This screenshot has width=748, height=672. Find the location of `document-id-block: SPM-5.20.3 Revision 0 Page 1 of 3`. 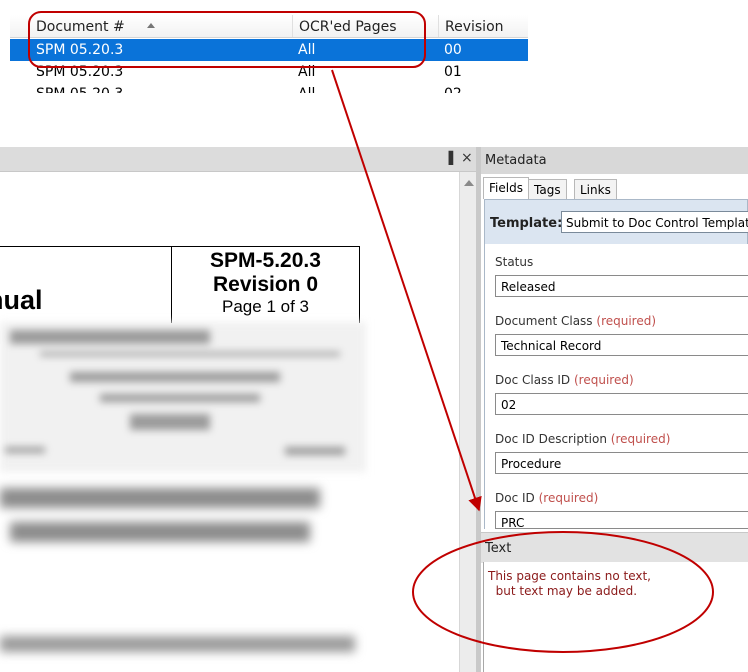

document-id-block: SPM-5.20.3 Revision 0 Page 1 of 3 is located at coordinates (265, 282).